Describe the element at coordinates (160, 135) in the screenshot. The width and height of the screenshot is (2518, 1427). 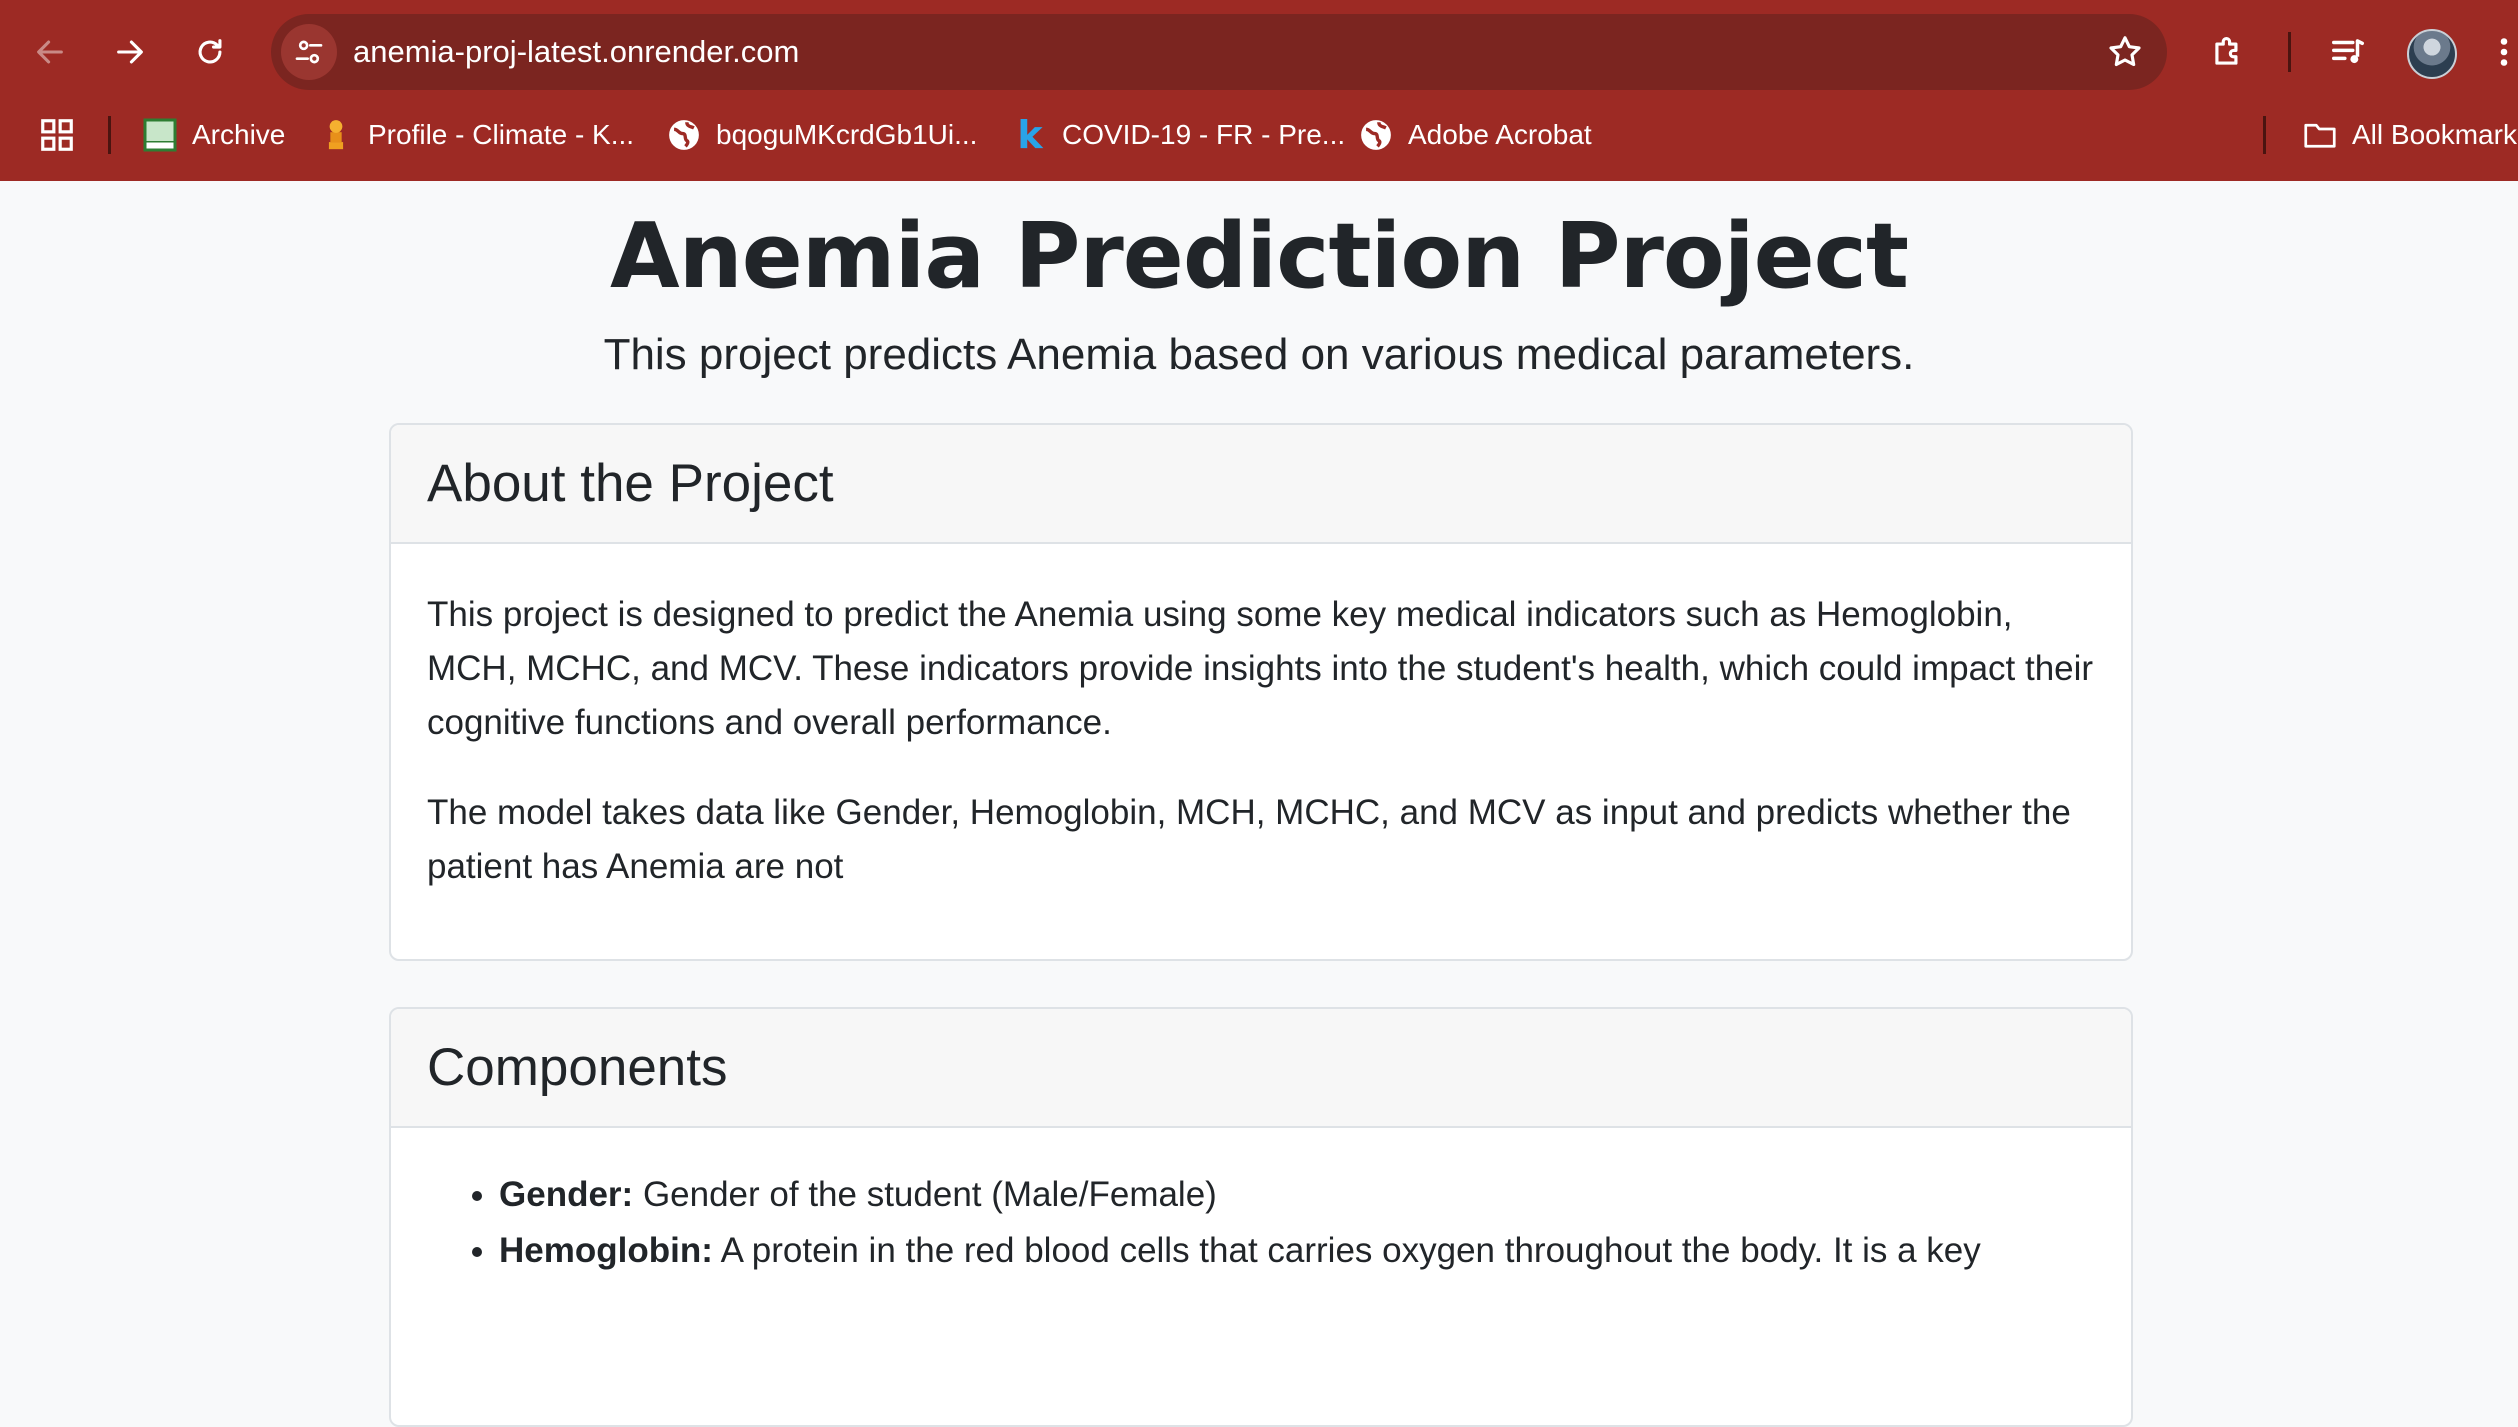
I see `neeri-icon` at that location.